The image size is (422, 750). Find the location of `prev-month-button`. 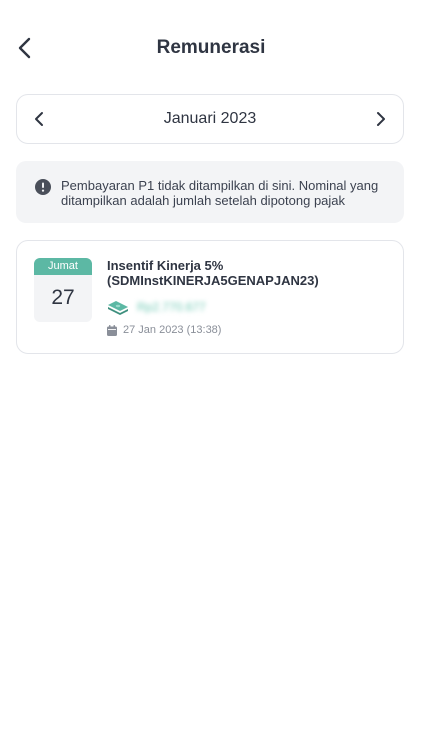

prev-month-button is located at coordinates (39, 119).